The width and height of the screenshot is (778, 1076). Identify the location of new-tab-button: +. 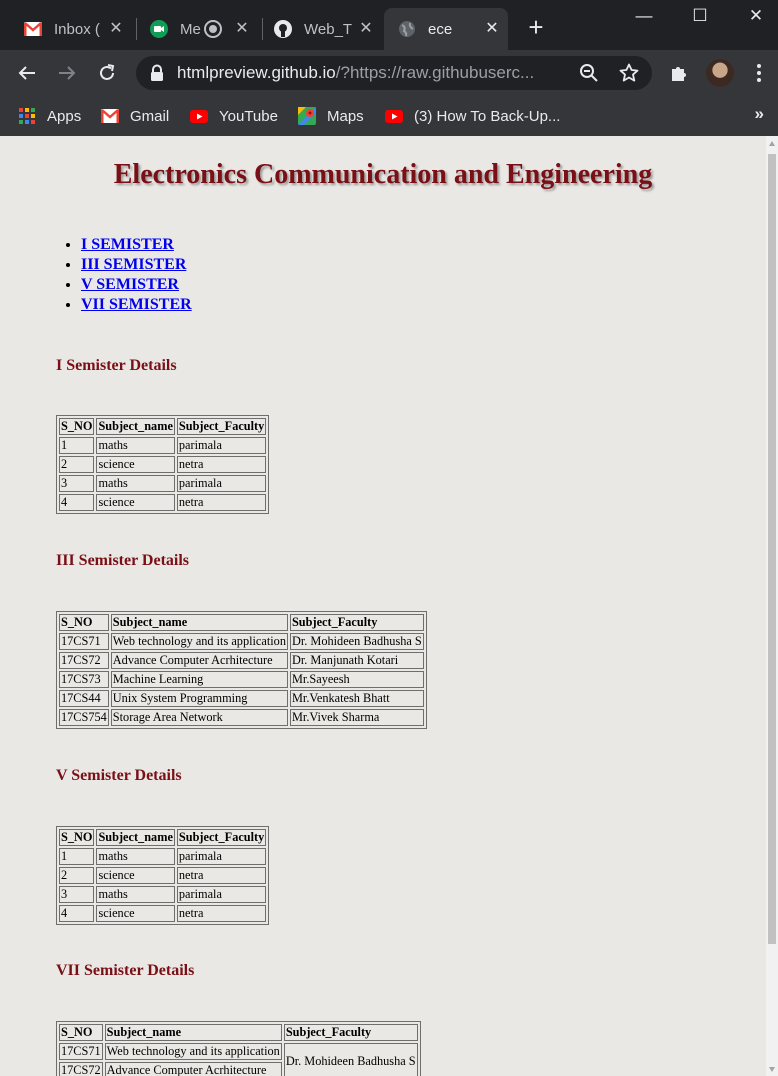
(536, 28).